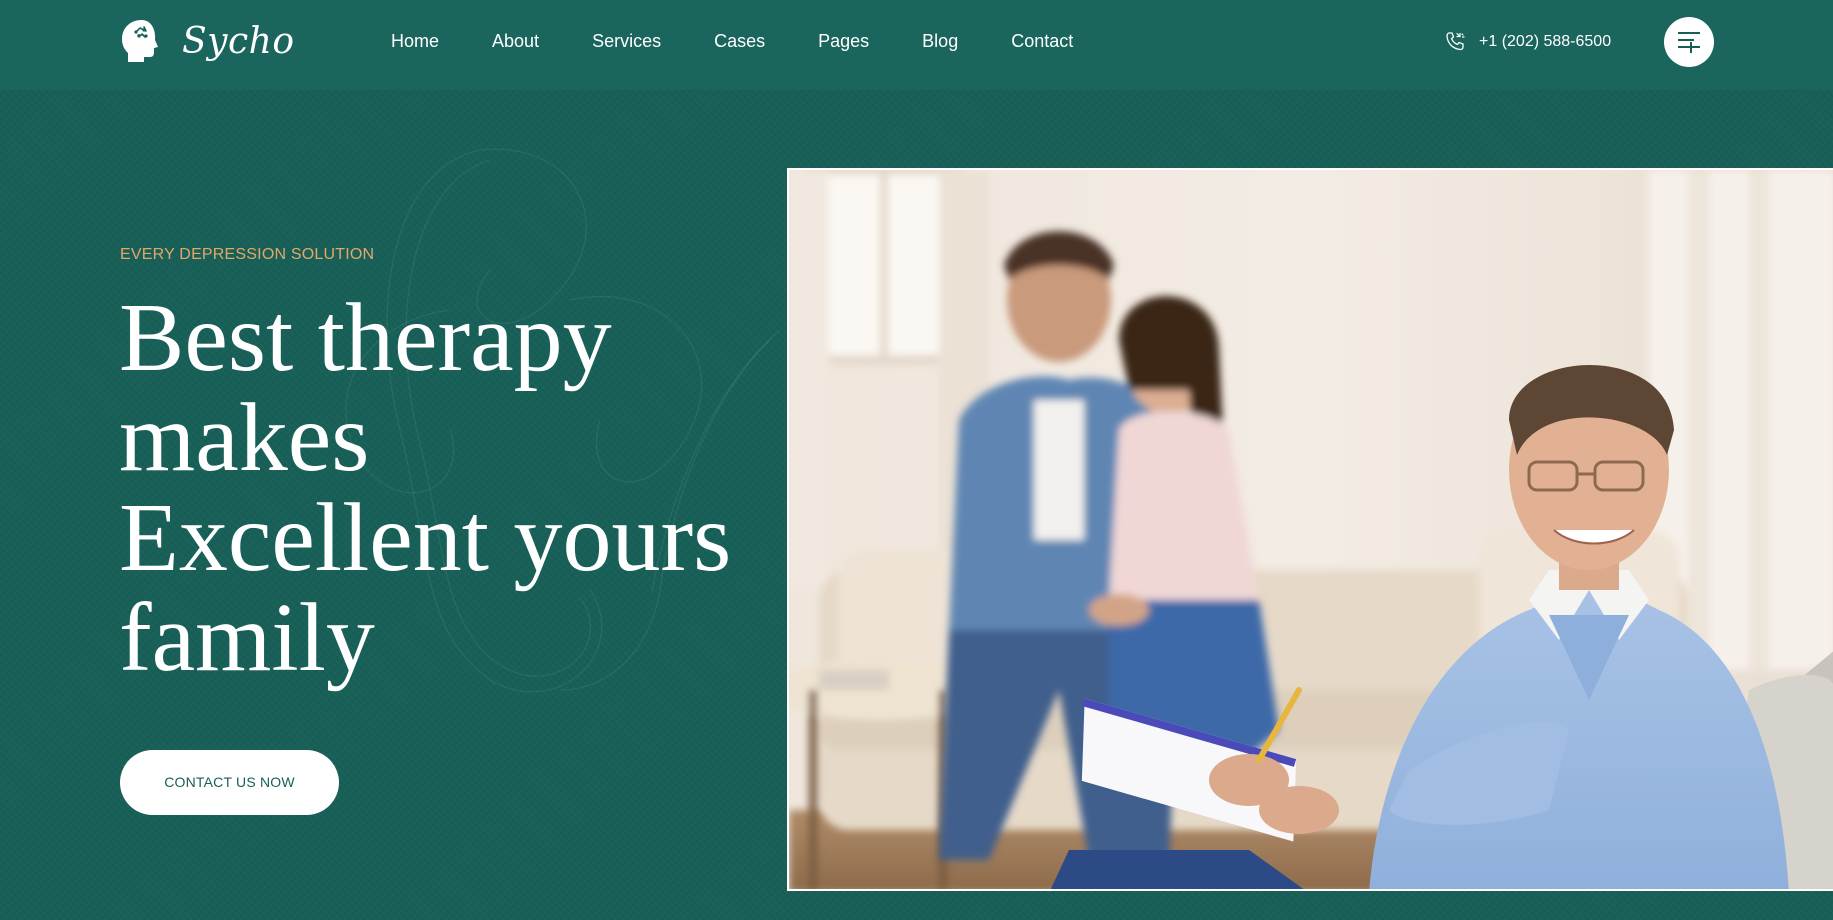 The height and width of the screenshot is (920, 1833). Describe the element at coordinates (739, 41) in the screenshot. I see `nav-item-cases: Cases` at that location.